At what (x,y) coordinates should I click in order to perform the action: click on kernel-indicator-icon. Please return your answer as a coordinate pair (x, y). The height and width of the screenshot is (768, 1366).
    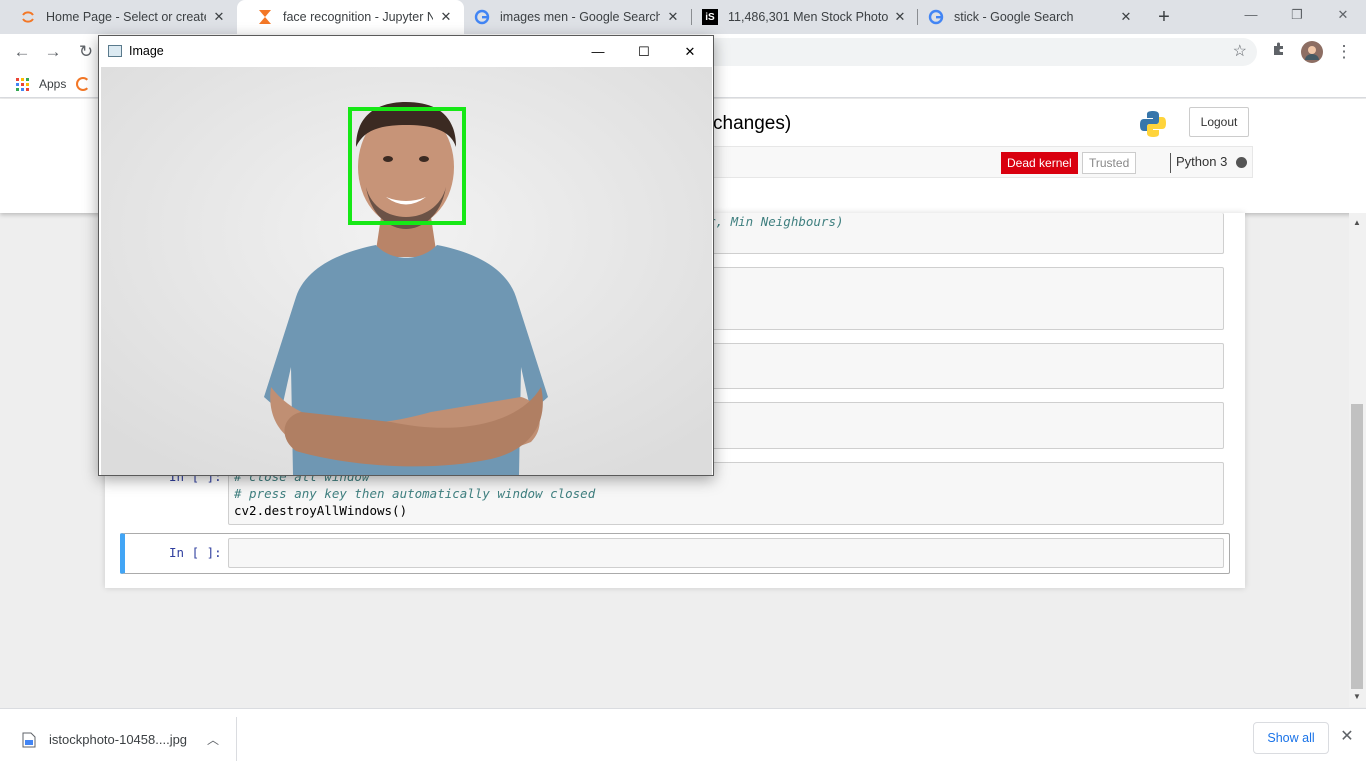
    Looking at the image, I should click on (1241, 162).